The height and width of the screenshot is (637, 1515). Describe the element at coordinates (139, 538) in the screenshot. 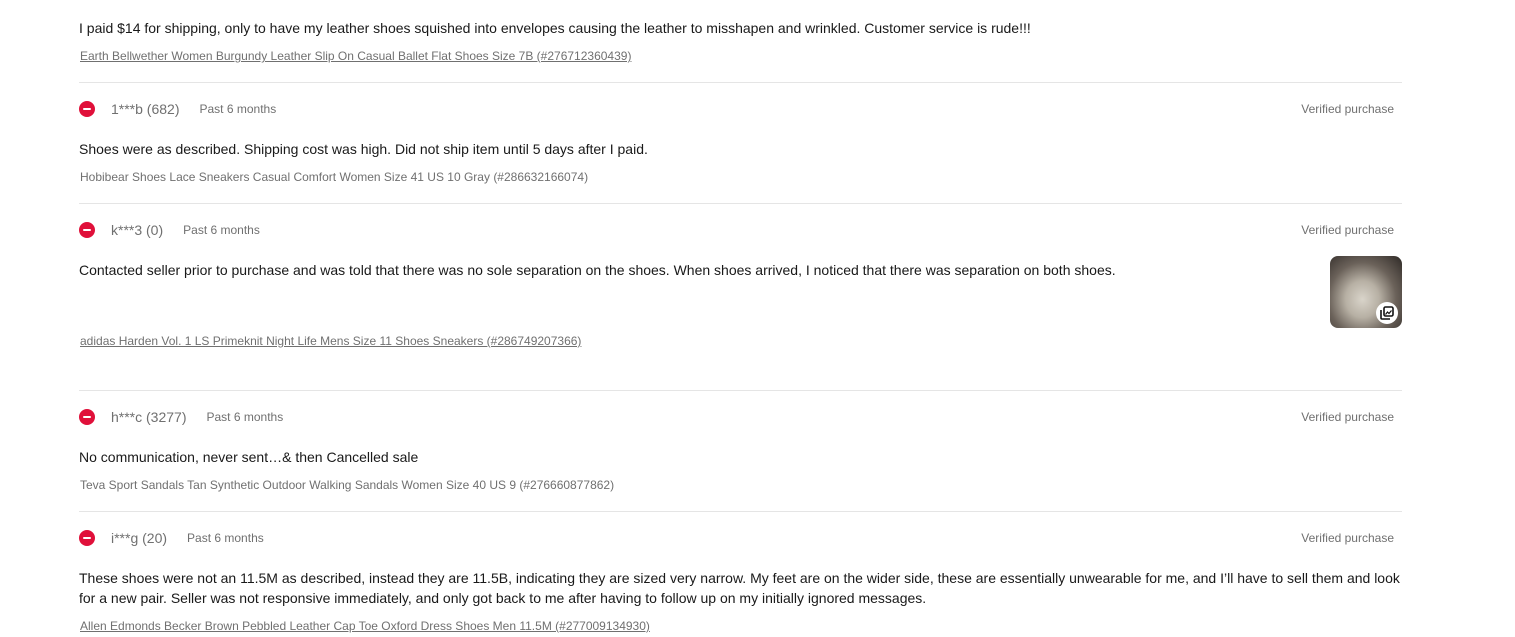

I see `reviewer-name: i***g (20)` at that location.